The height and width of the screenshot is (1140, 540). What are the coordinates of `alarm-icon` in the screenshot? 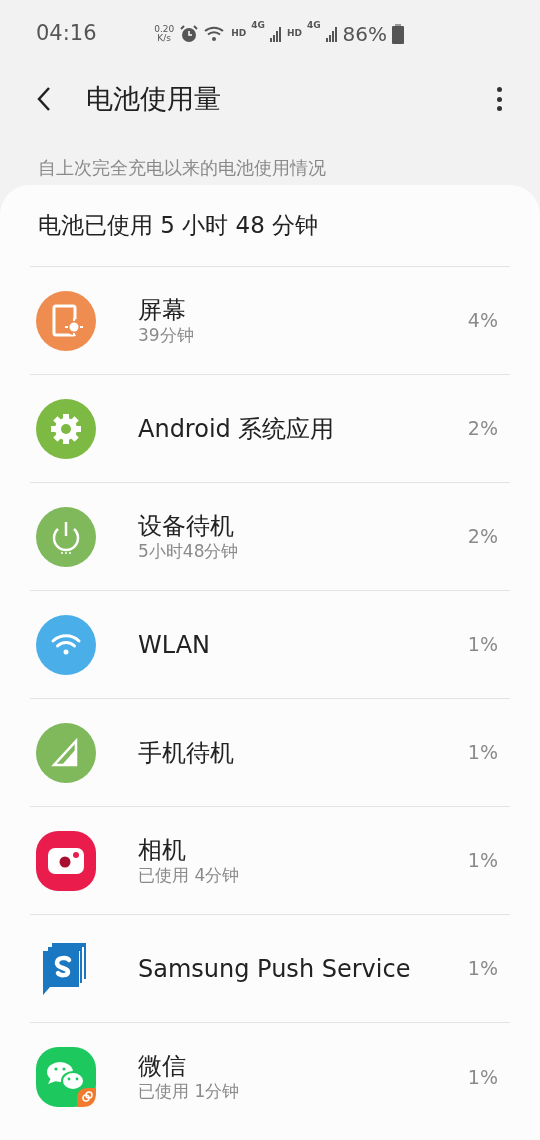 It's located at (189, 34).